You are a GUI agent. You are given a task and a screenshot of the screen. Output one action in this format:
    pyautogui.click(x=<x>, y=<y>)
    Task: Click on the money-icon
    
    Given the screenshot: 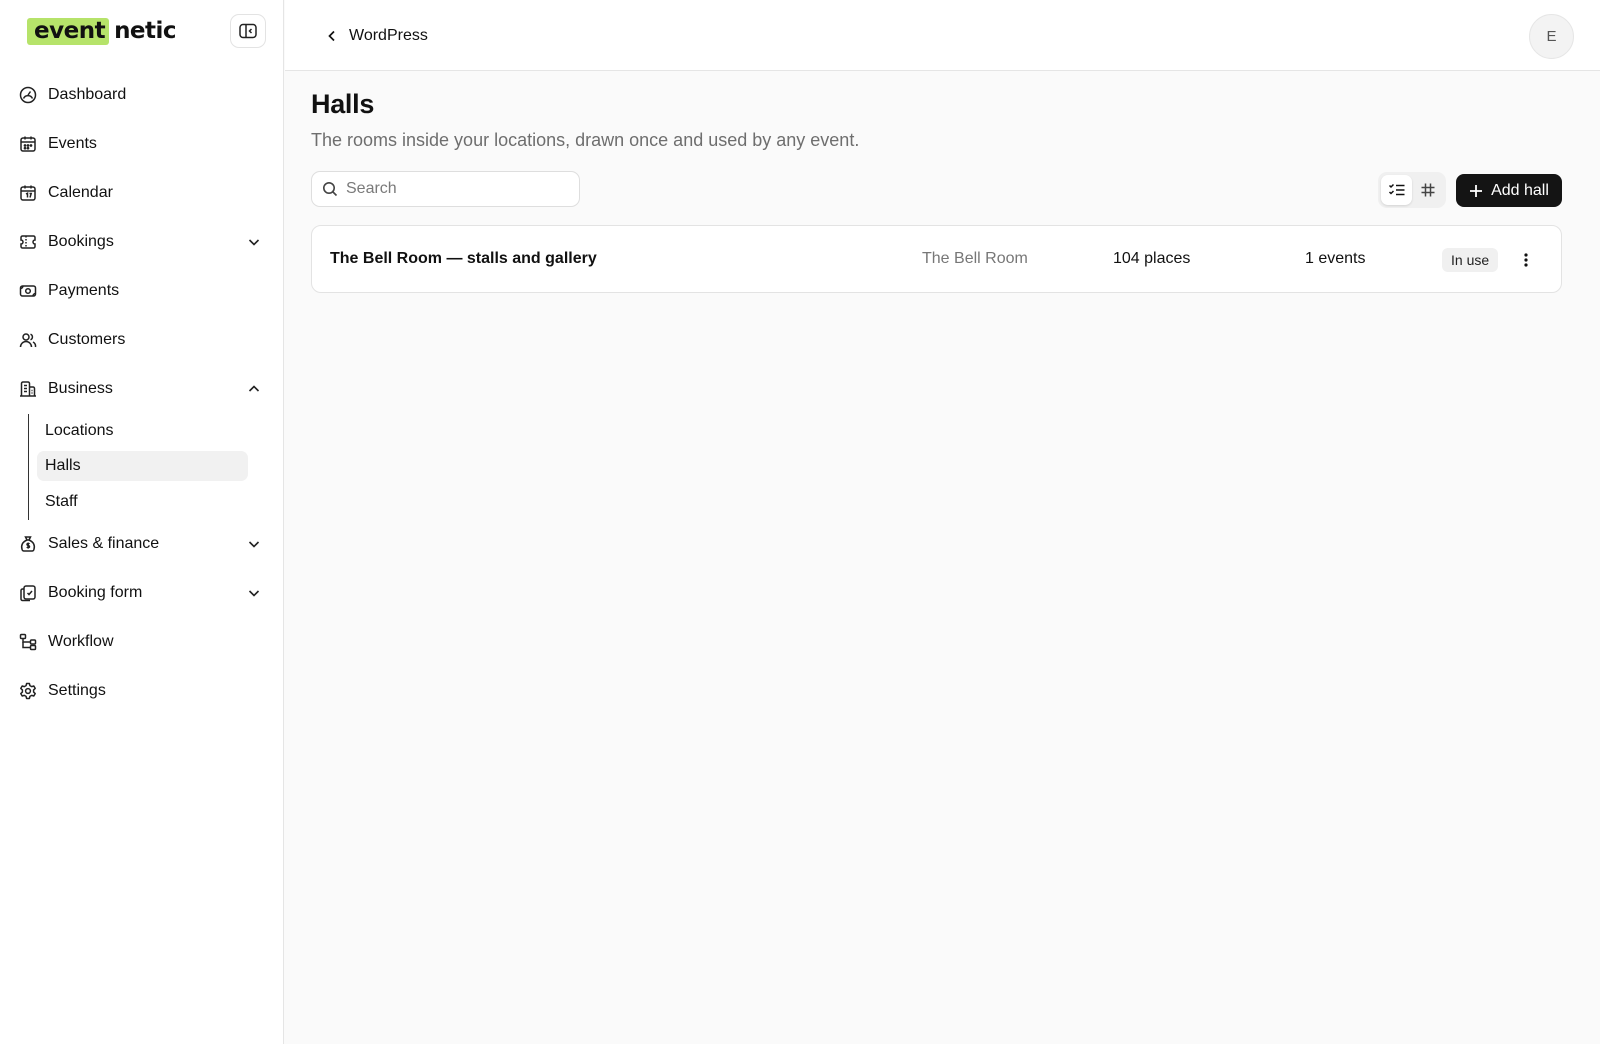 What is the action you would take?
    pyautogui.click(x=28, y=291)
    